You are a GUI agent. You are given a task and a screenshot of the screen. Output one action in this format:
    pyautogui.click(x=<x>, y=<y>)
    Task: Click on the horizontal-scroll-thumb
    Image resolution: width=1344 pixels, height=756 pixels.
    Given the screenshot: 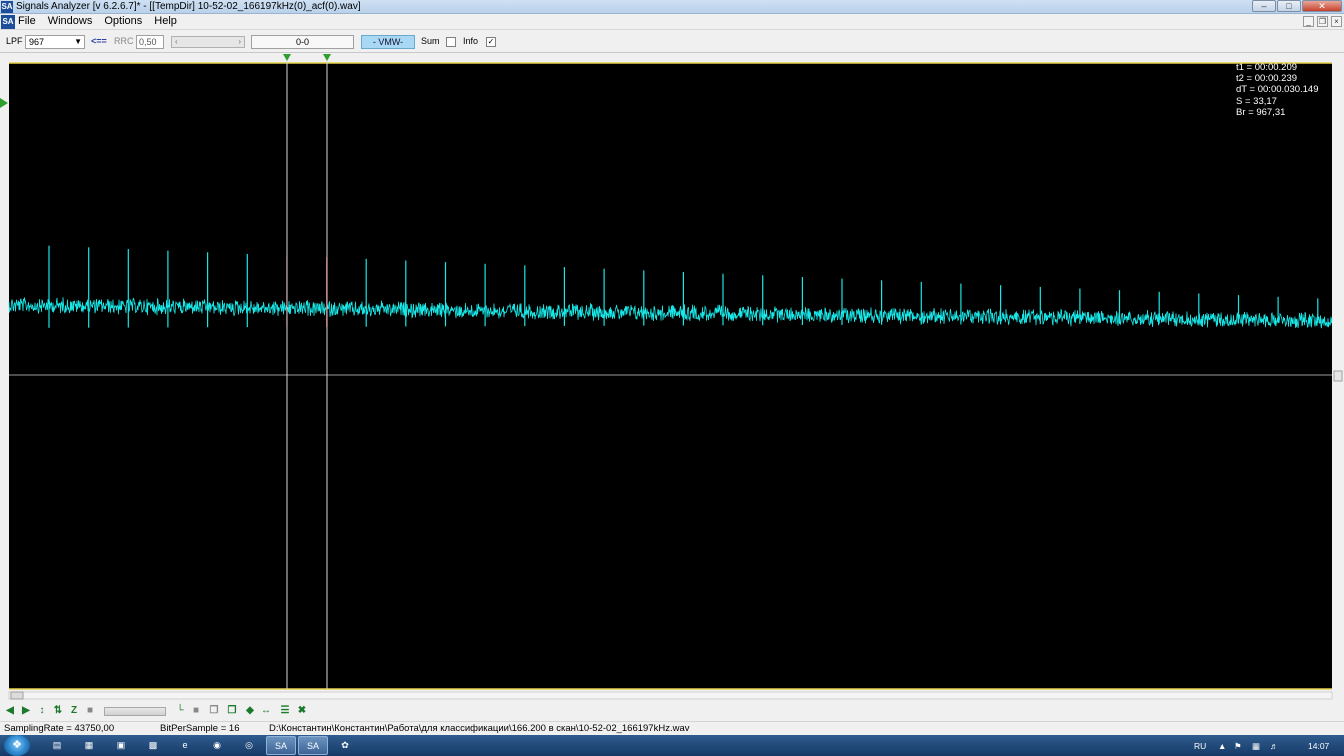 What is the action you would take?
    pyautogui.click(x=17, y=695)
    